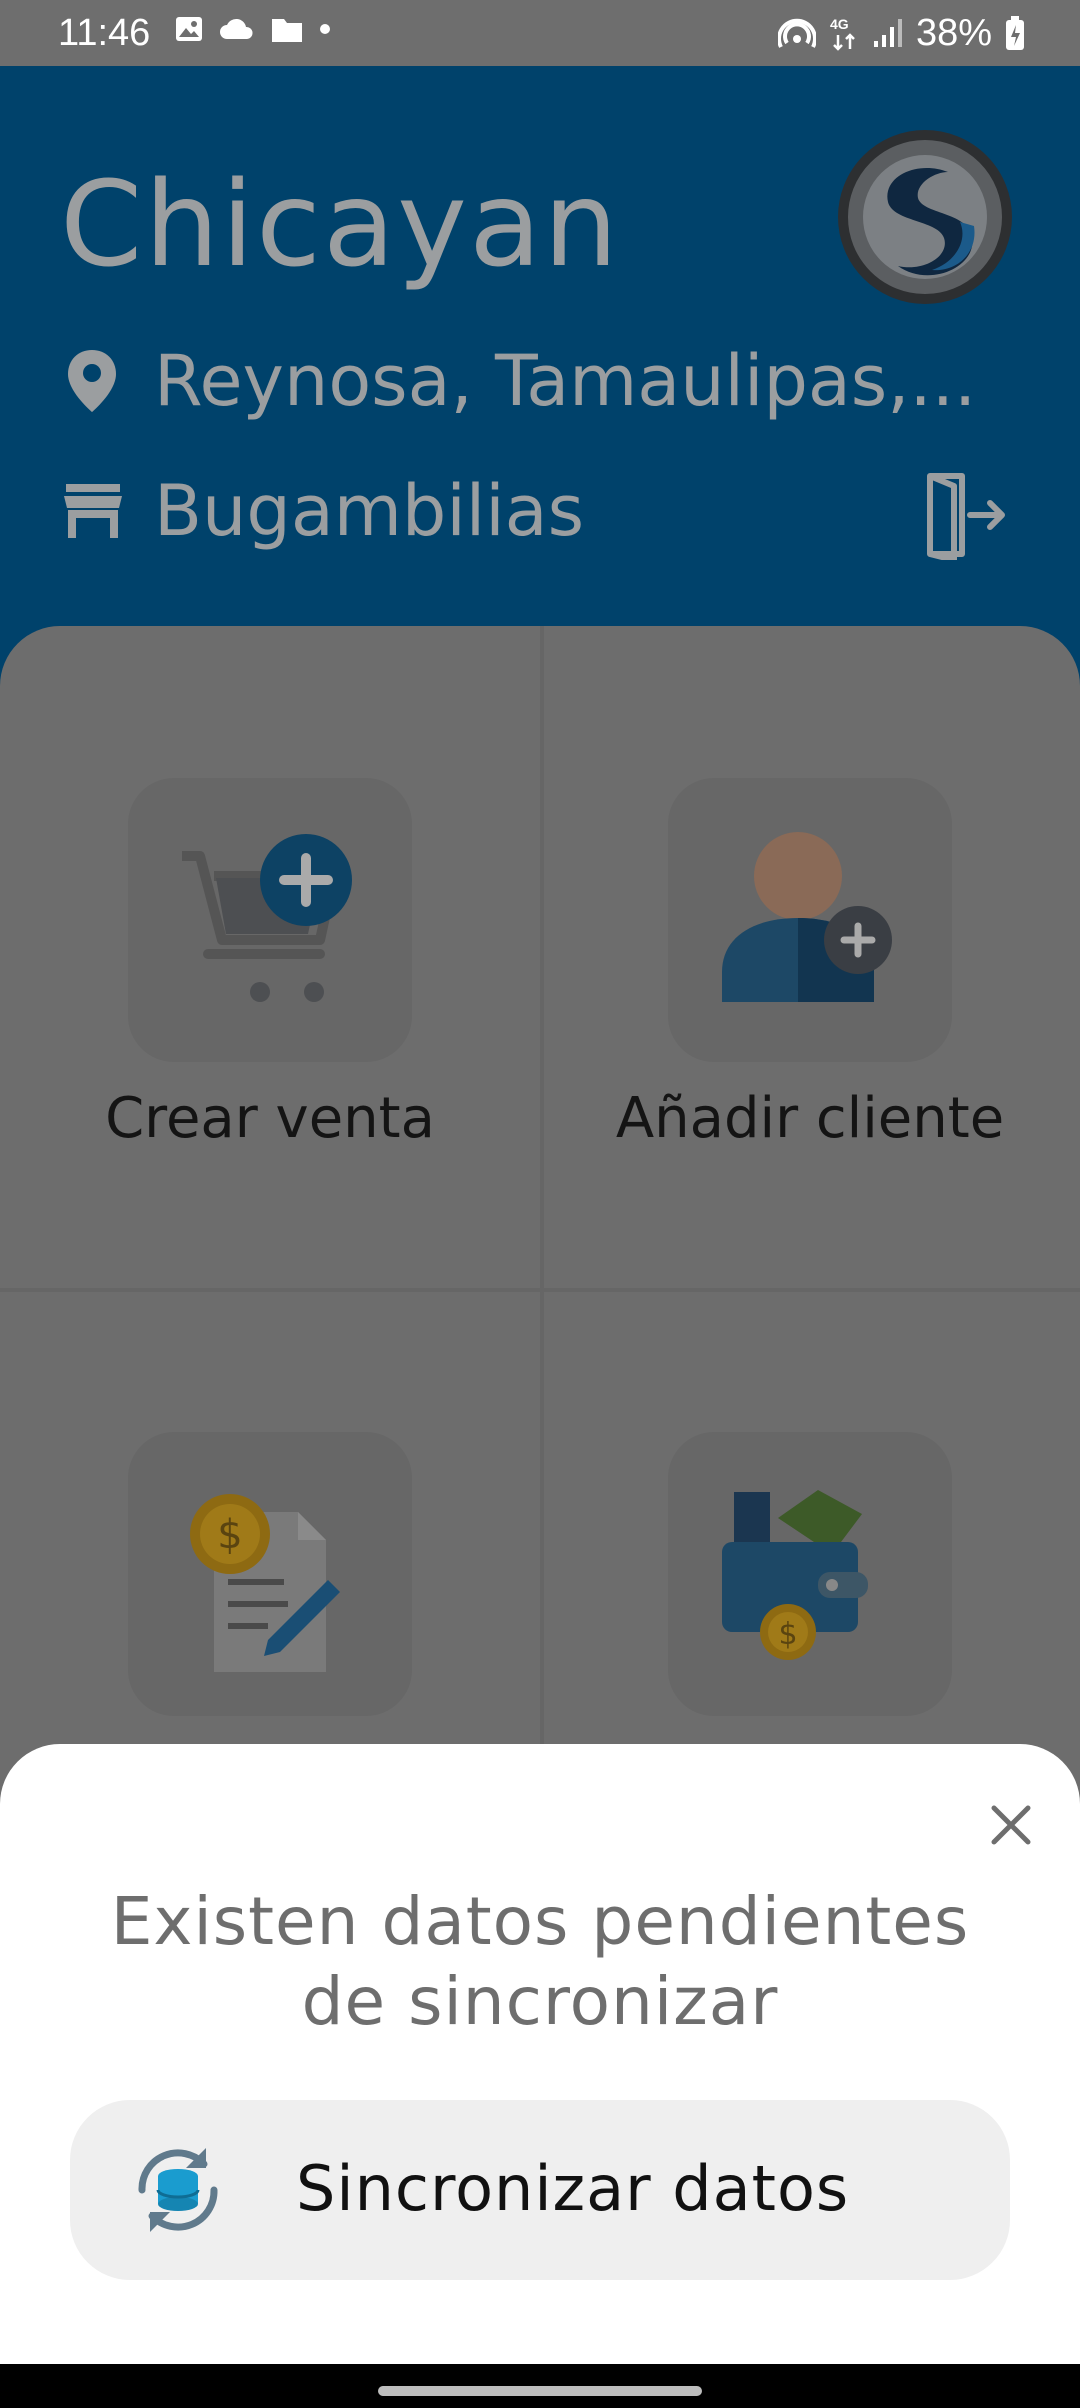  What do you see at coordinates (1015, 33) in the screenshot?
I see `battery-icon` at bounding box center [1015, 33].